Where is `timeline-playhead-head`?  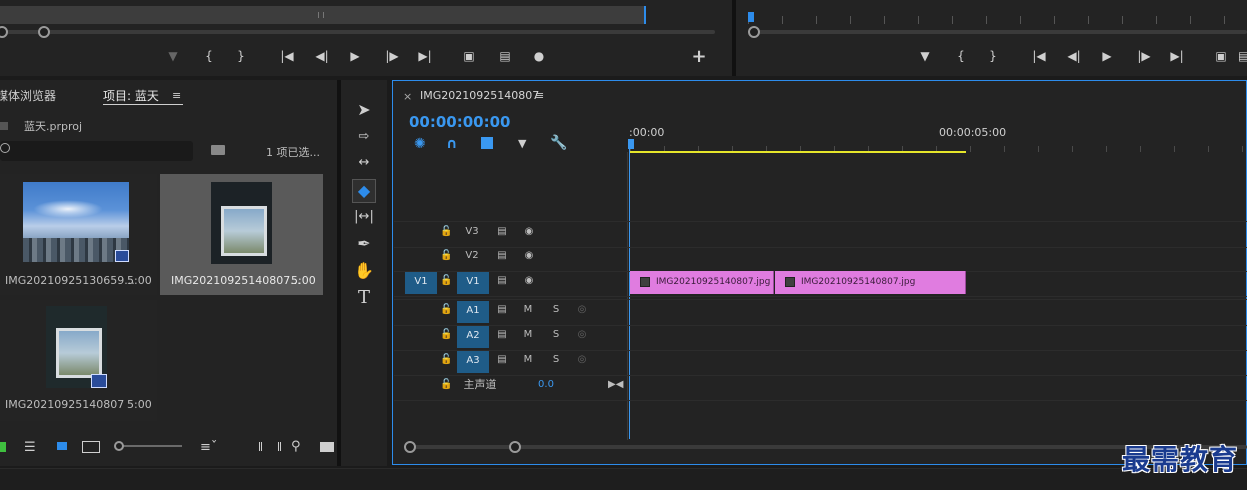 timeline-playhead-head is located at coordinates (631, 144).